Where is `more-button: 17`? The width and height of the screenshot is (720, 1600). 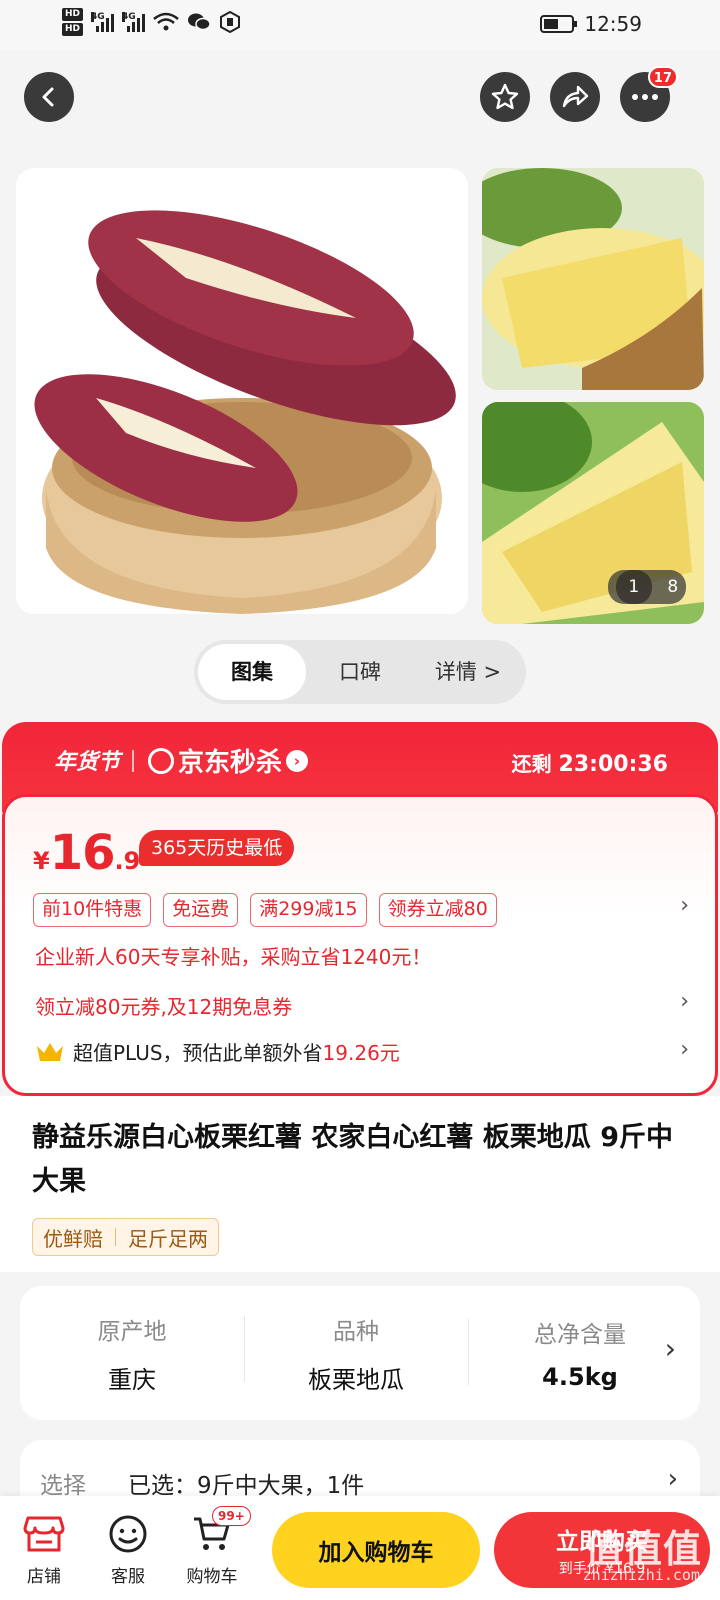 more-button: 17 is located at coordinates (649, 94).